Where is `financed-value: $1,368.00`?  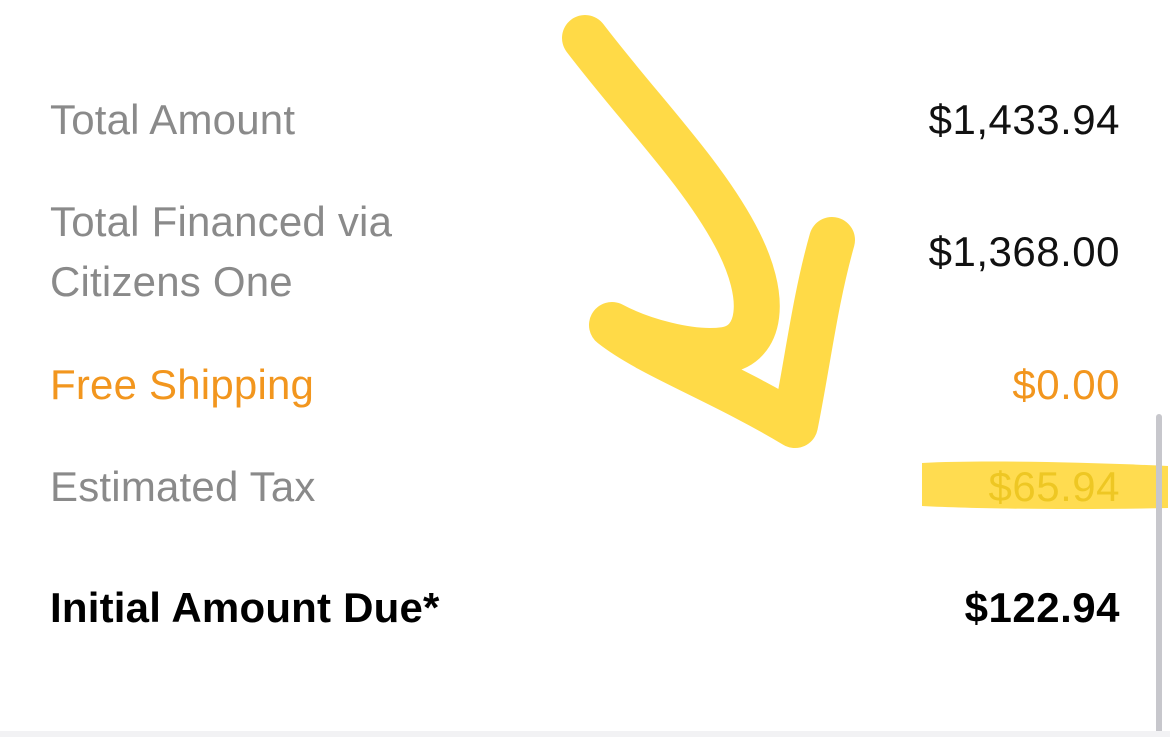 financed-value: $1,368.00 is located at coordinates (1024, 251).